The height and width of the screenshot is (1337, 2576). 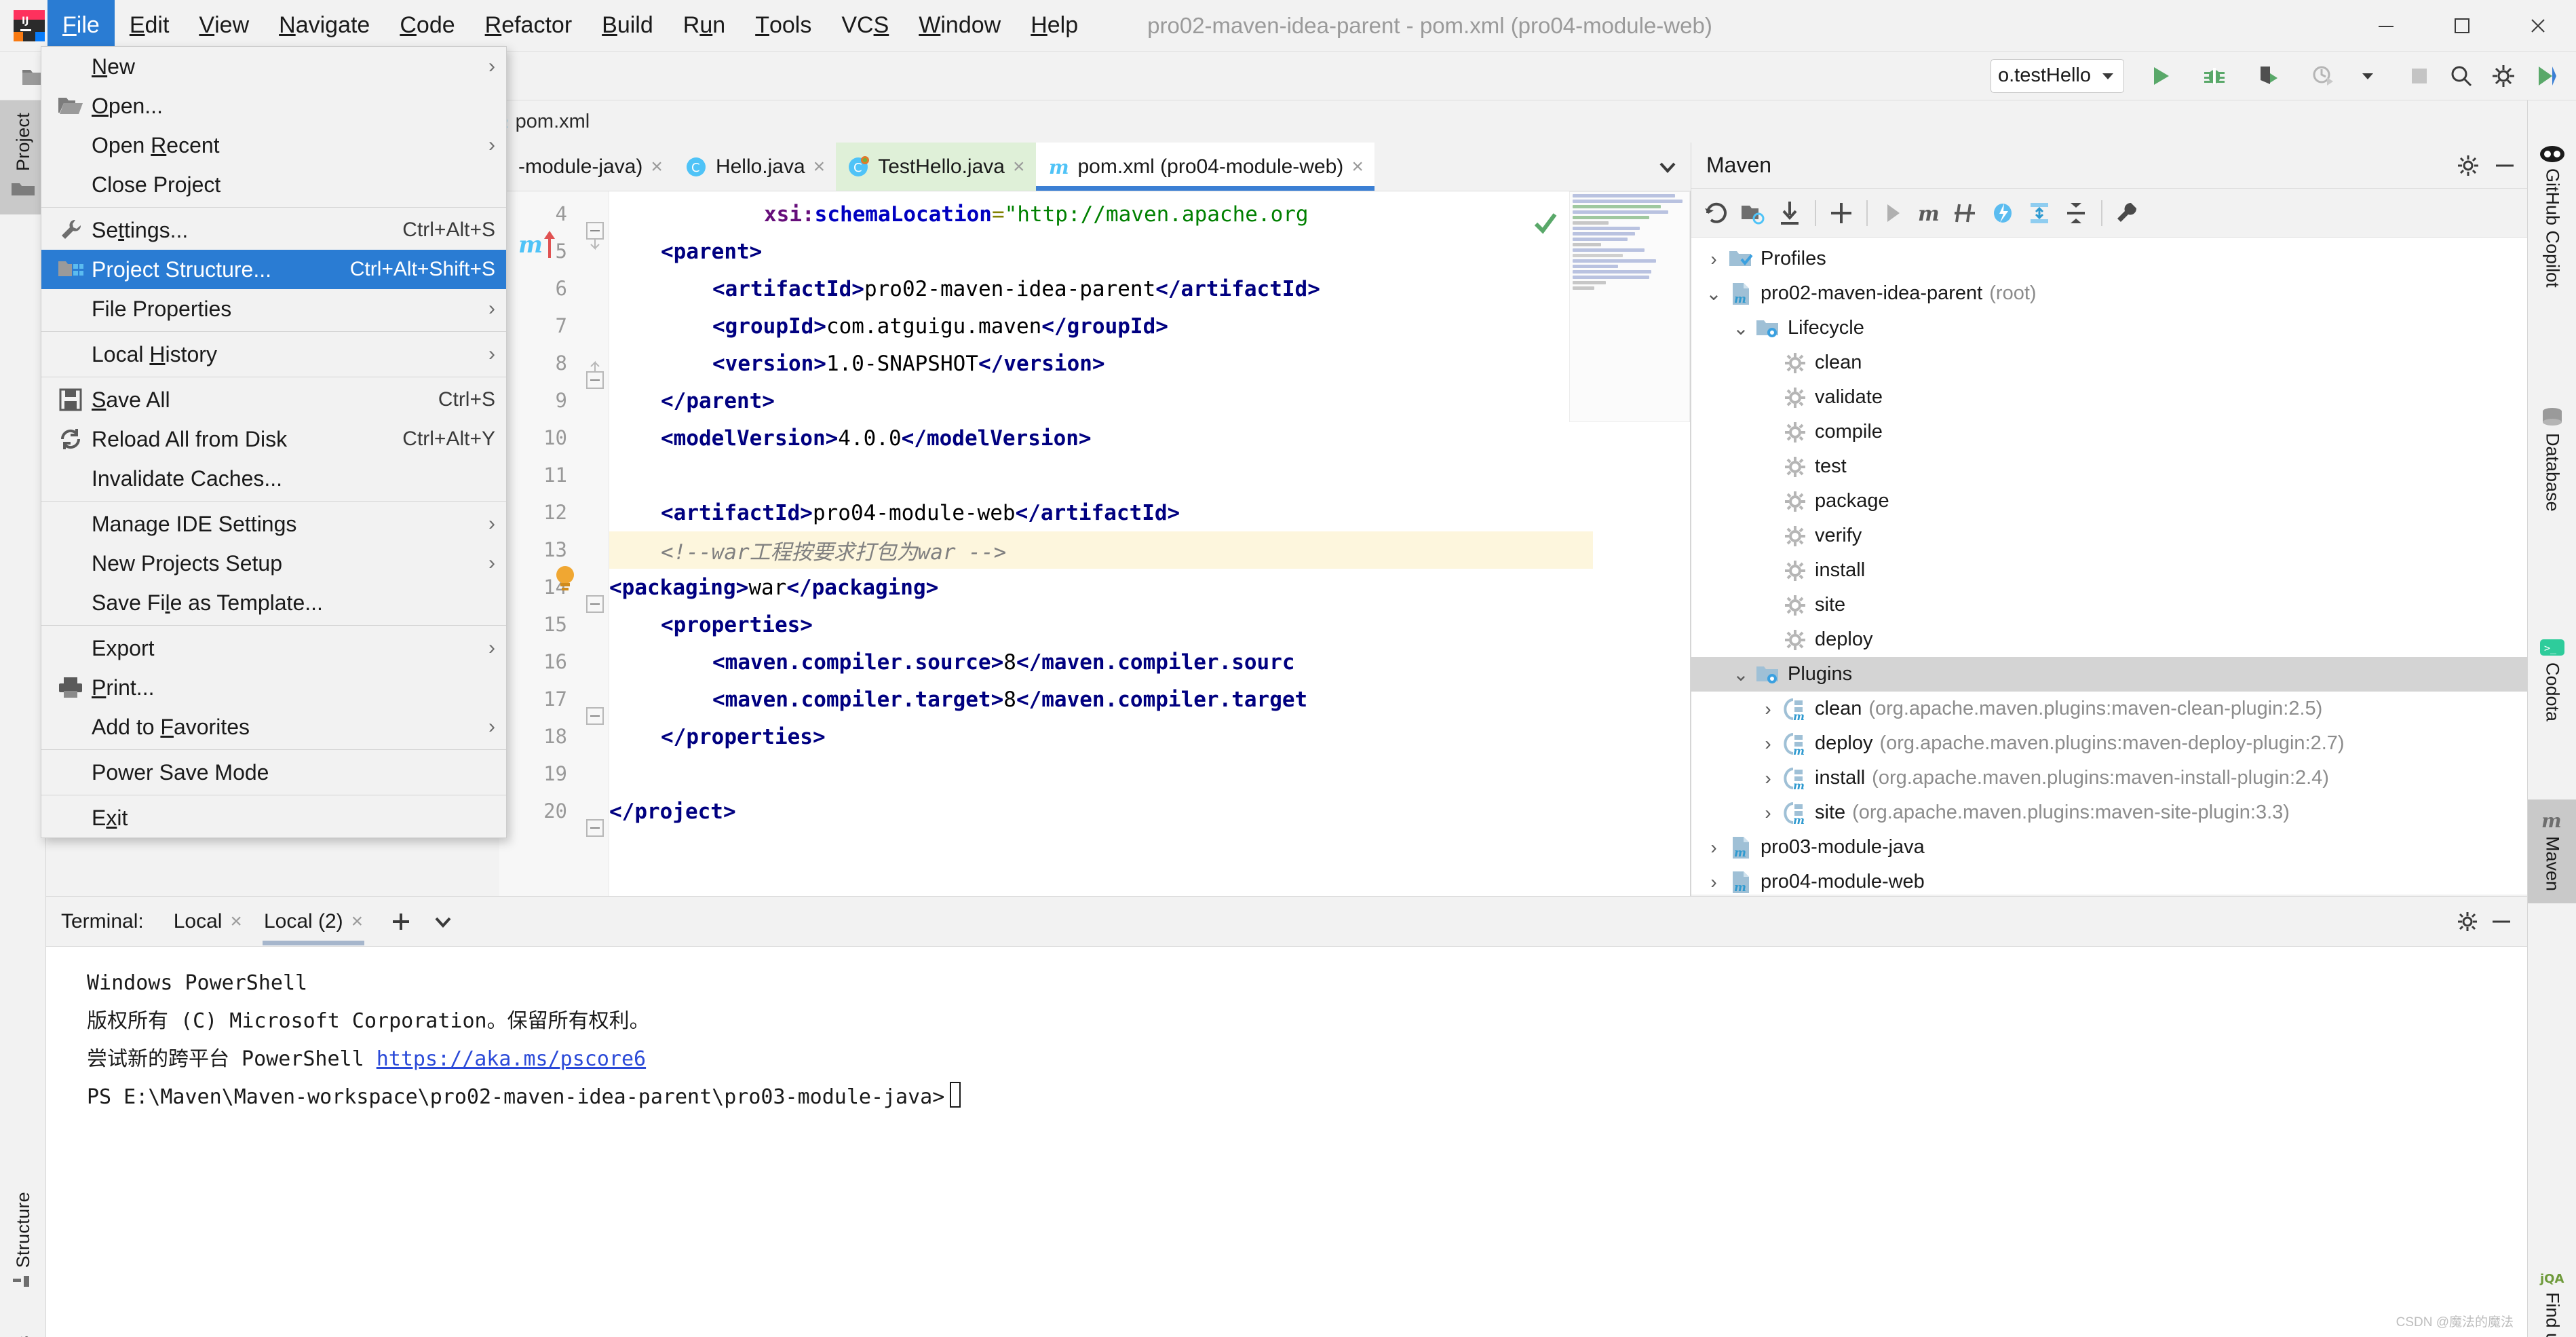 What do you see at coordinates (324, 26) in the screenshot?
I see `menu-navigate: Navigate` at bounding box center [324, 26].